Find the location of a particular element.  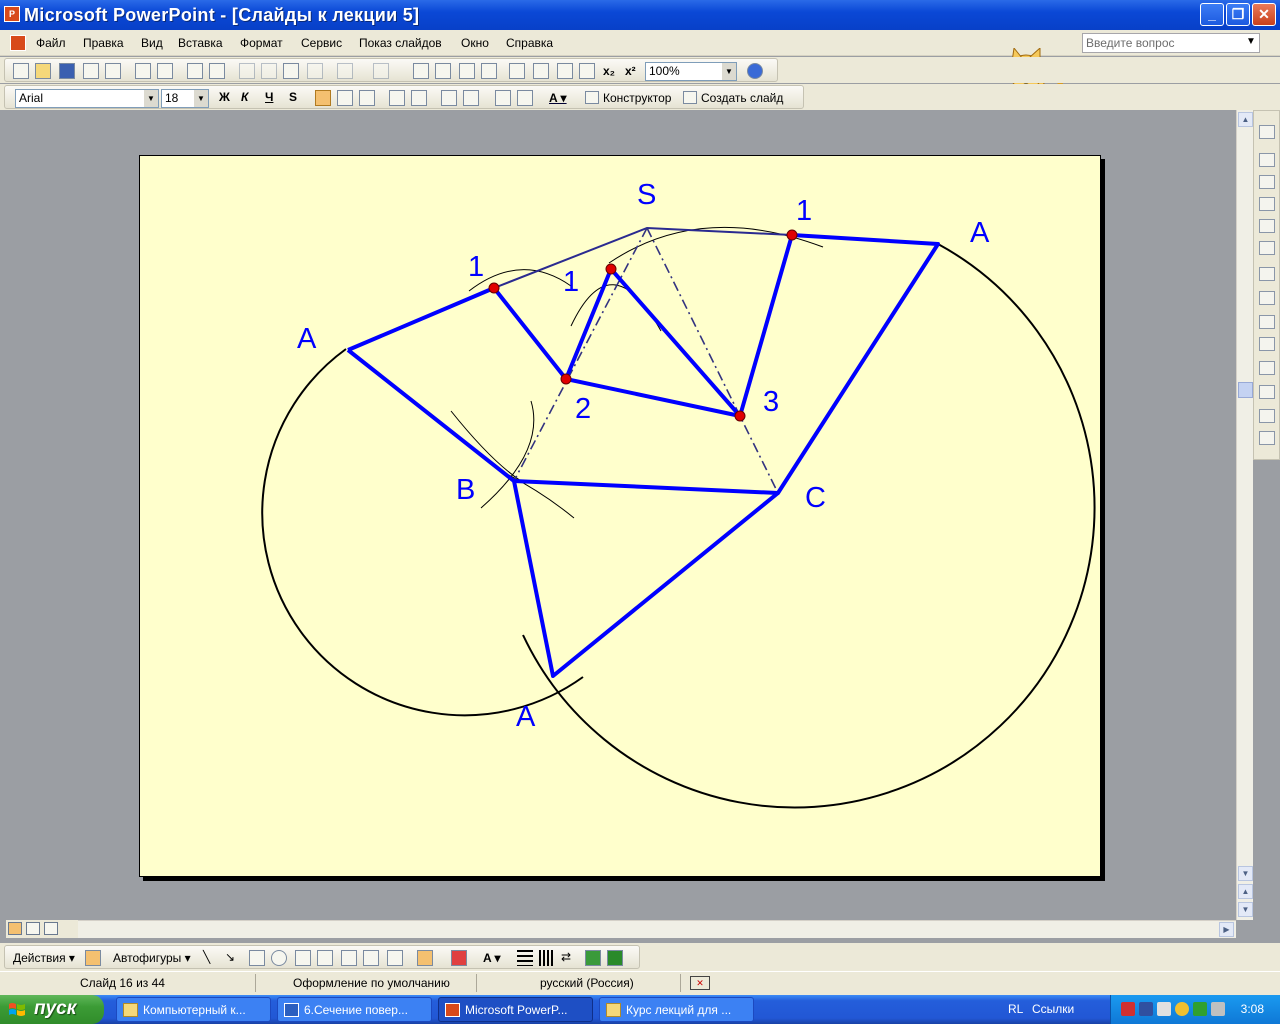

copy-icon is located at coordinates (269, 71).